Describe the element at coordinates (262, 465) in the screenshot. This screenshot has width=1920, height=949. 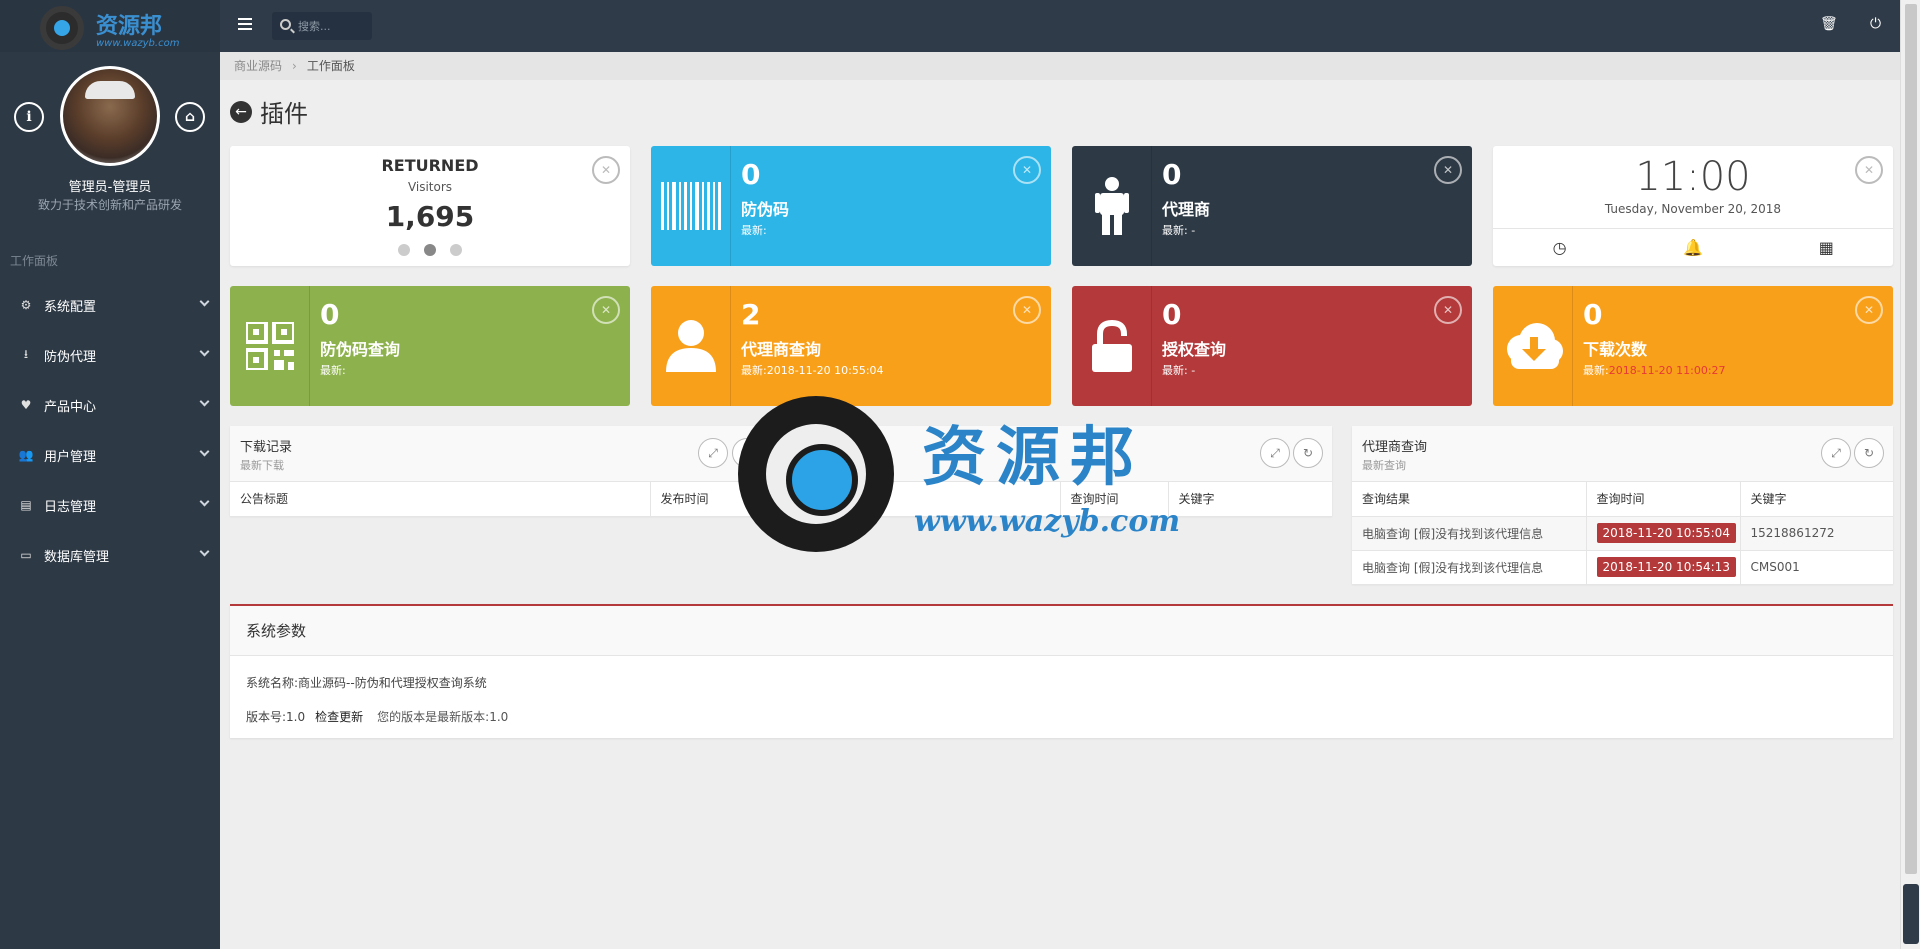
I see `panel-subtitle: 最新下载` at that location.